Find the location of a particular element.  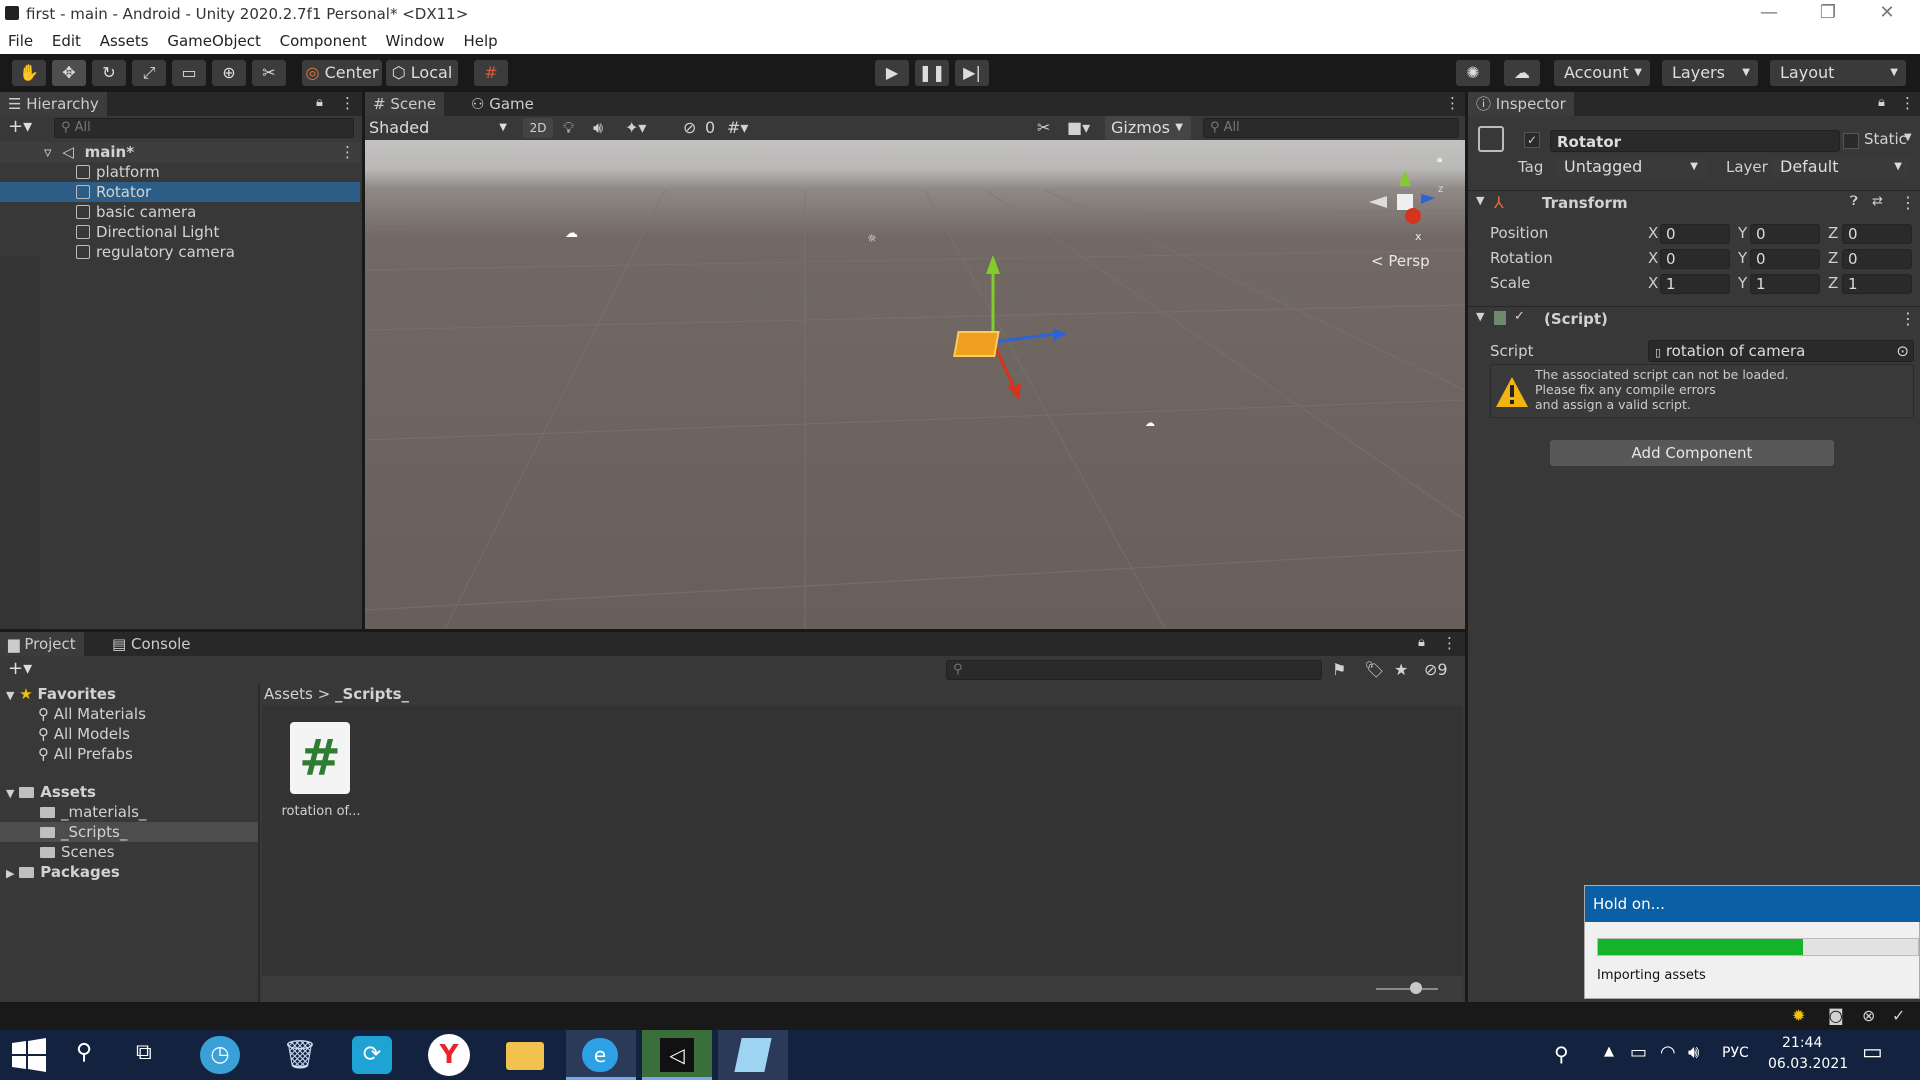

grid-toggle-icon: #▾ is located at coordinates (737, 127).